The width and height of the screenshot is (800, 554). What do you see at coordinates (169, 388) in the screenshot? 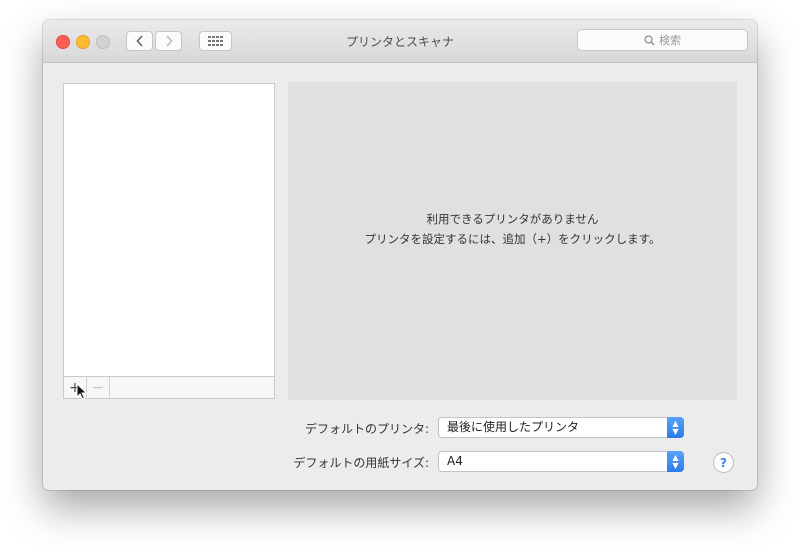
I see `printer-list-footer: + −` at bounding box center [169, 388].